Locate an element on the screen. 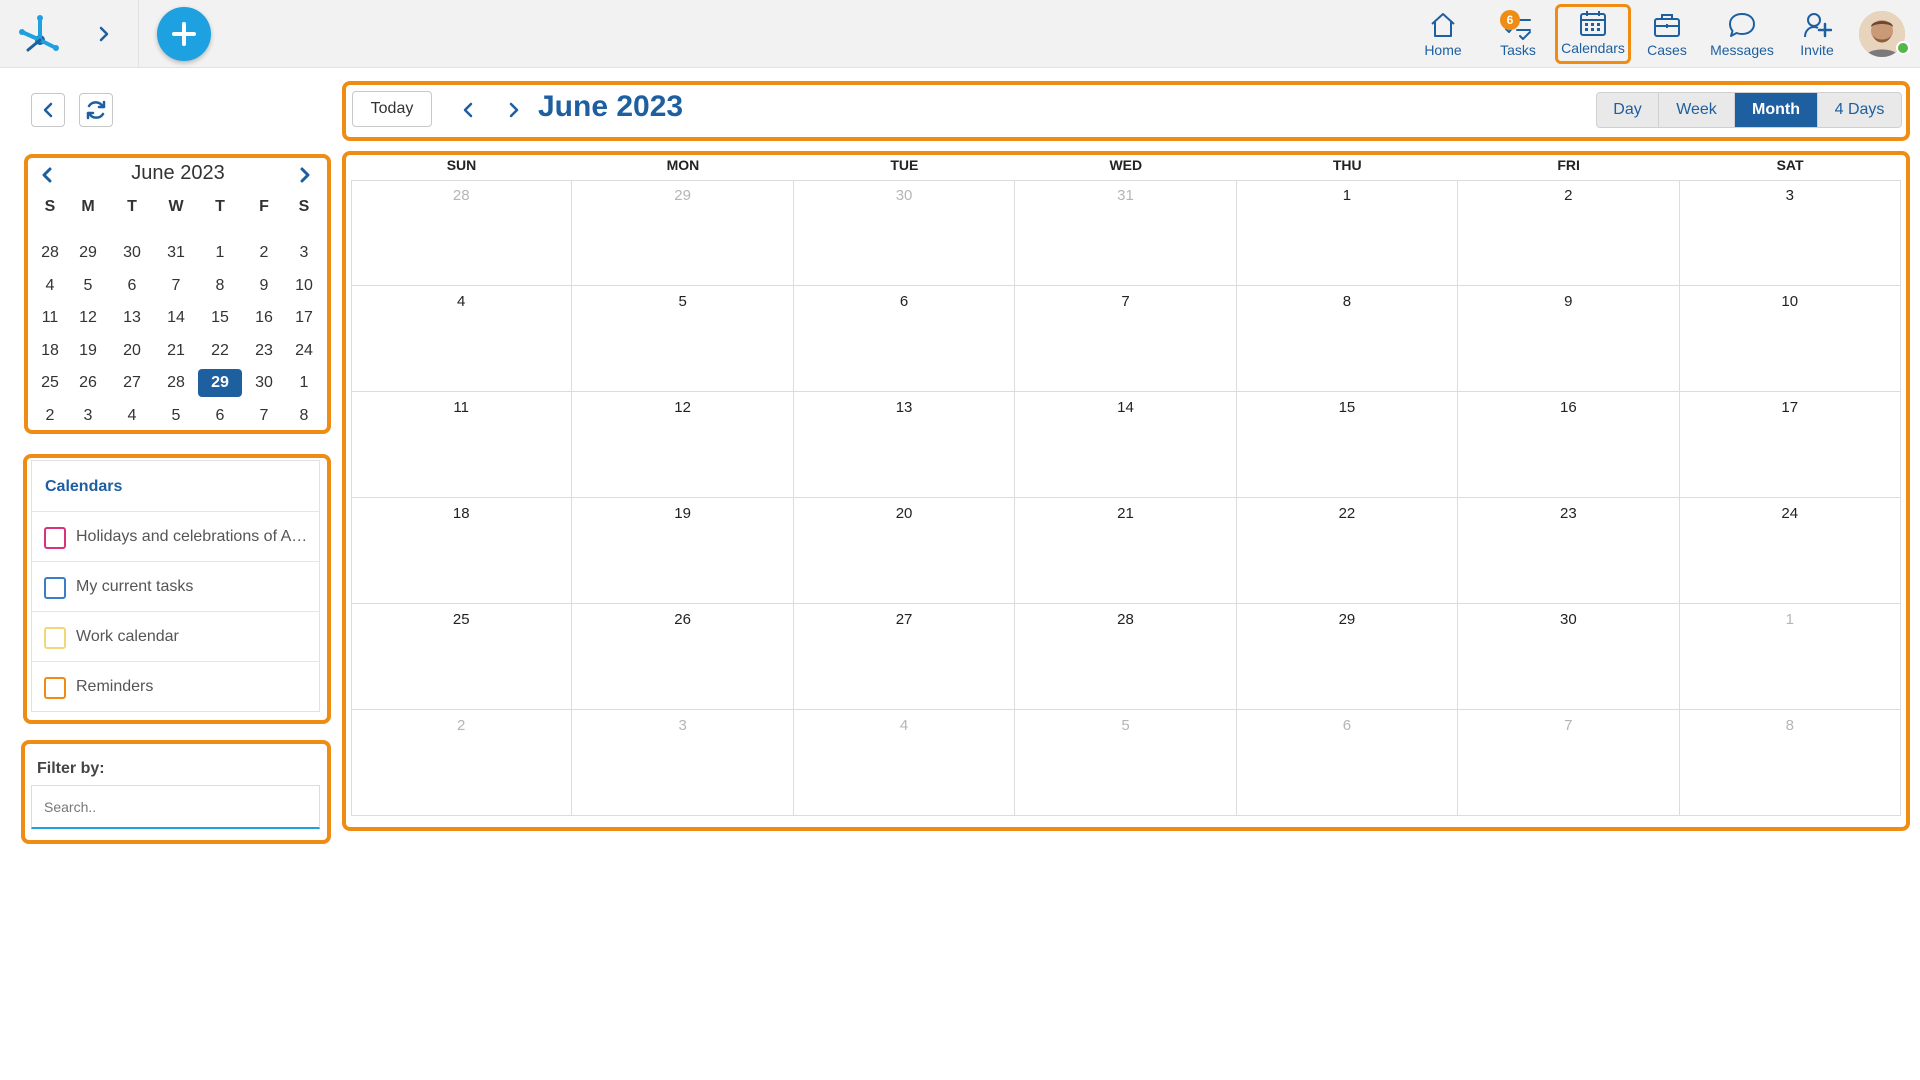  mini-day-cell: 12 is located at coordinates (88, 318).